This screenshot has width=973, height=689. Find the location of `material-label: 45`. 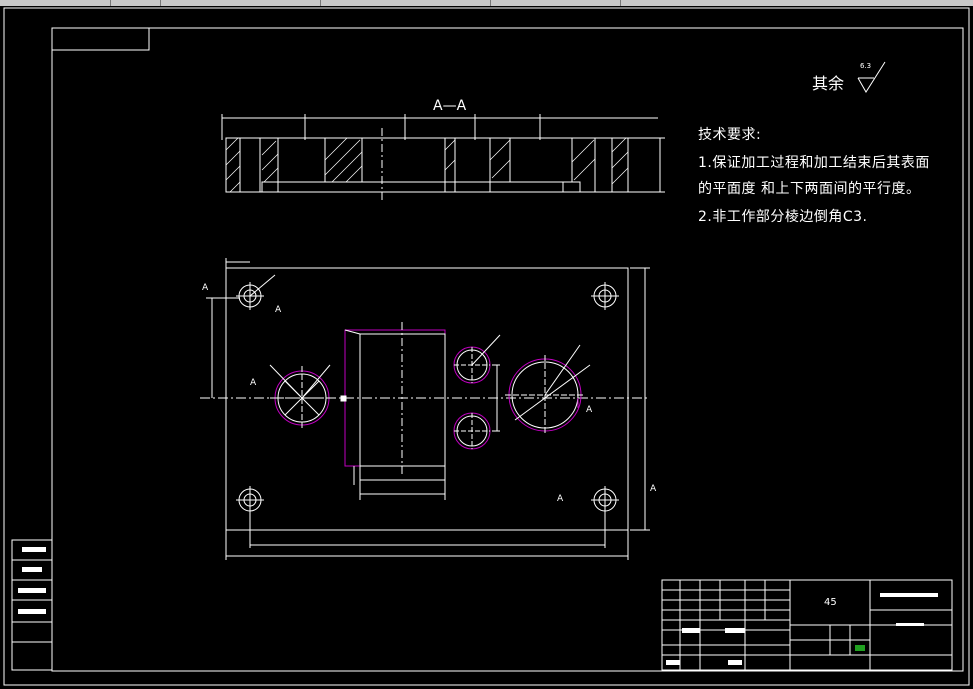

material-label: 45 is located at coordinates (830, 602).